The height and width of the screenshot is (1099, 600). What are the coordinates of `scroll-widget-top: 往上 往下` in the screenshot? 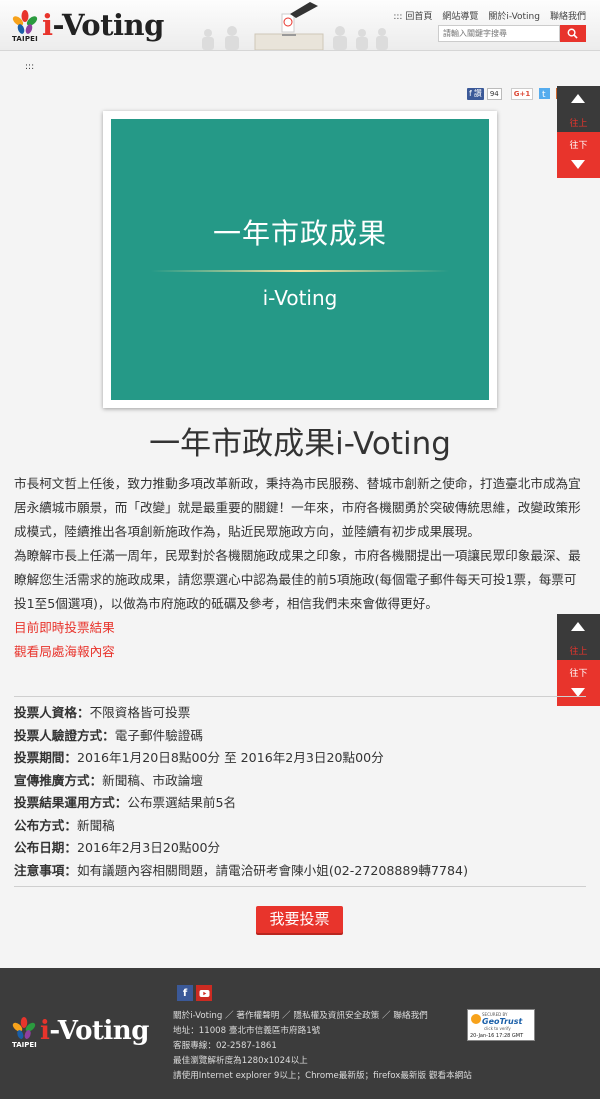 It's located at (578, 132).